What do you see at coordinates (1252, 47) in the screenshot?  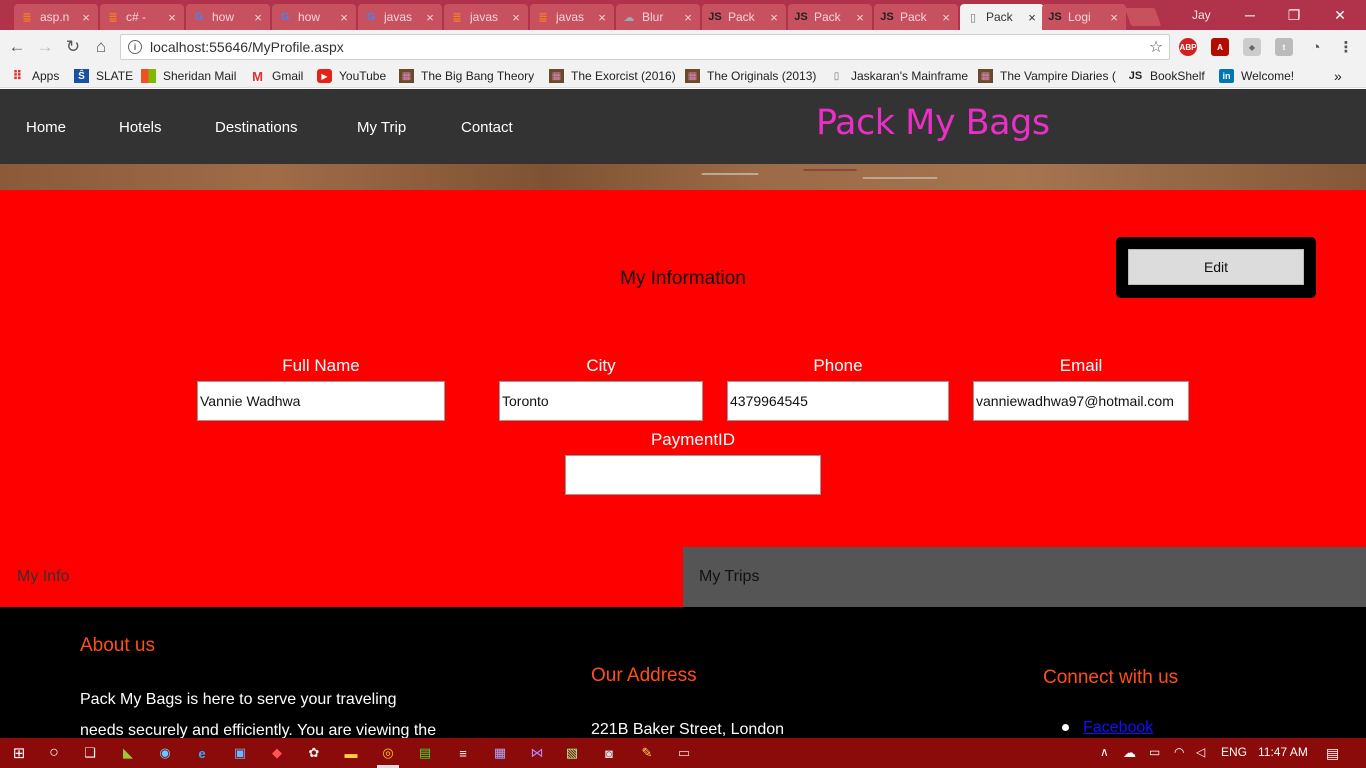 I see `extension-cube-icon: ◆` at bounding box center [1252, 47].